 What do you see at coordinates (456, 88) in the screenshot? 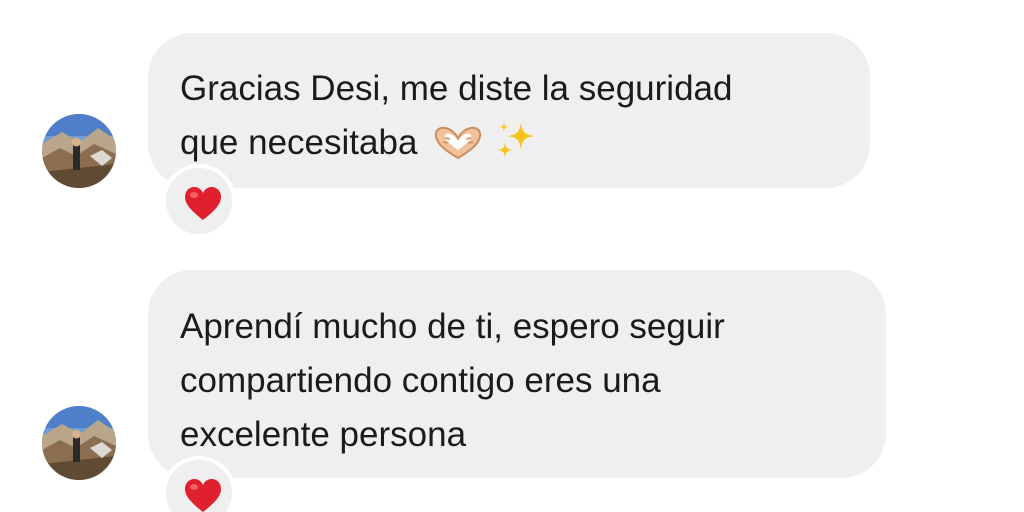
I see `message-line: Gracias Desi, me diste la seguridad` at bounding box center [456, 88].